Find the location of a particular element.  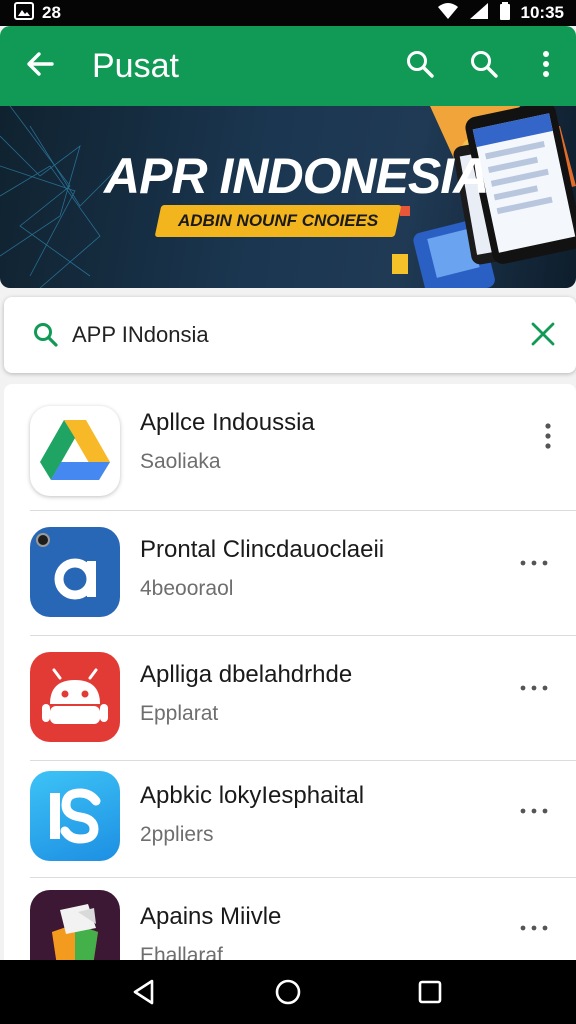

list-item: Prontal Clincdauoclaeii 4beooraol is located at coordinates (290, 573).